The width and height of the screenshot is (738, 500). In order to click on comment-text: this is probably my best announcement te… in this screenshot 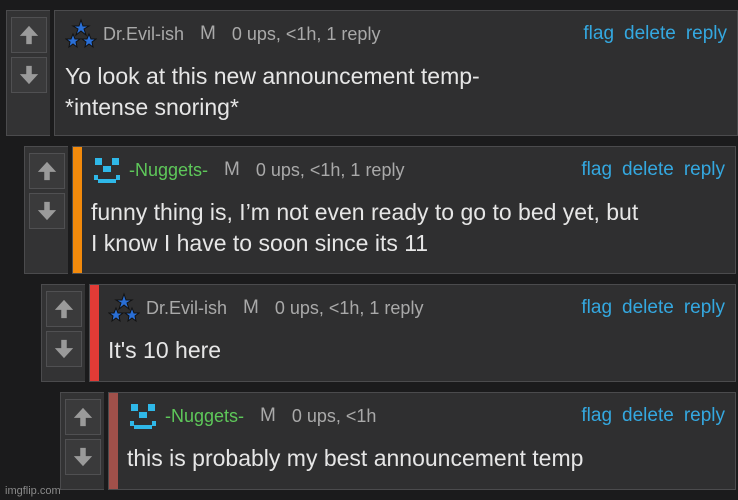, I will do `click(355, 458)`.